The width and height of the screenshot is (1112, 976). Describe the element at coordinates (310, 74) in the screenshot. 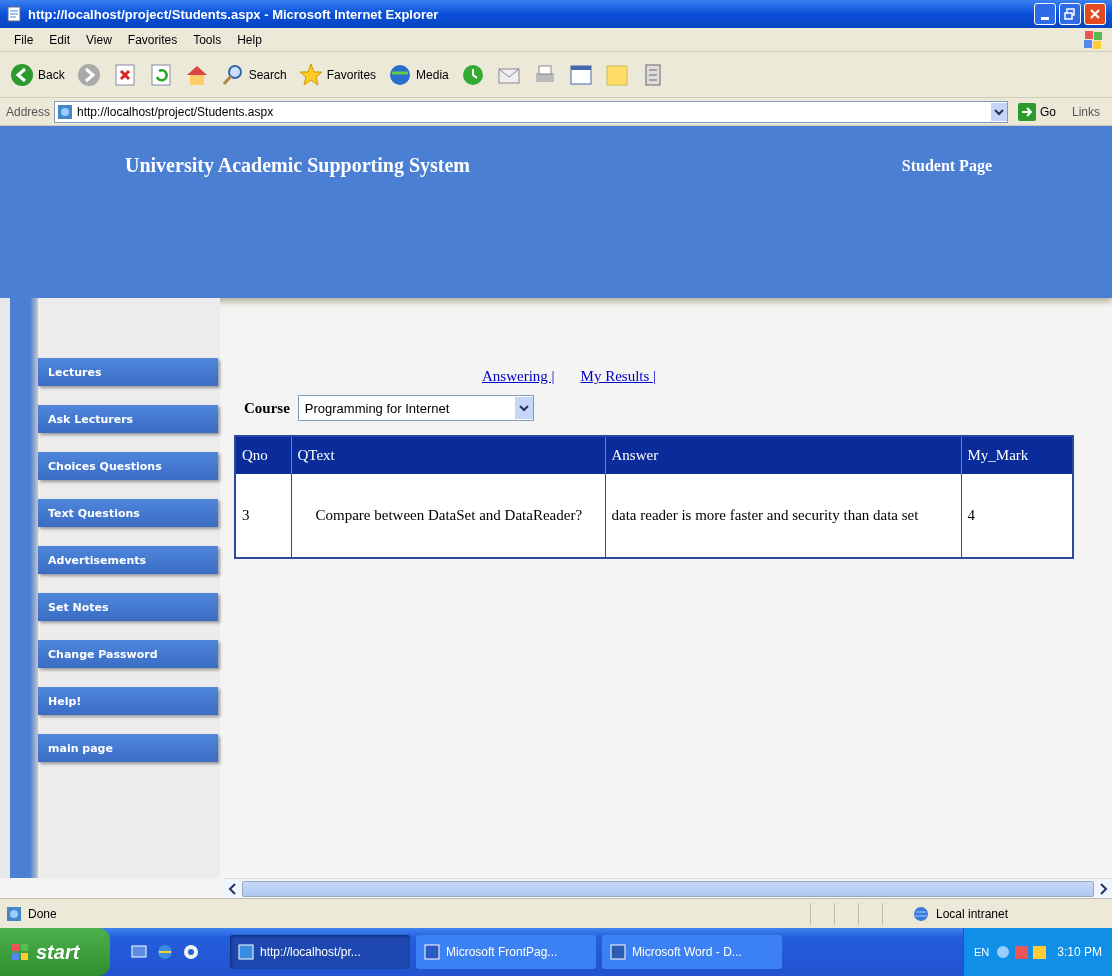

I see `star-icon` at that location.